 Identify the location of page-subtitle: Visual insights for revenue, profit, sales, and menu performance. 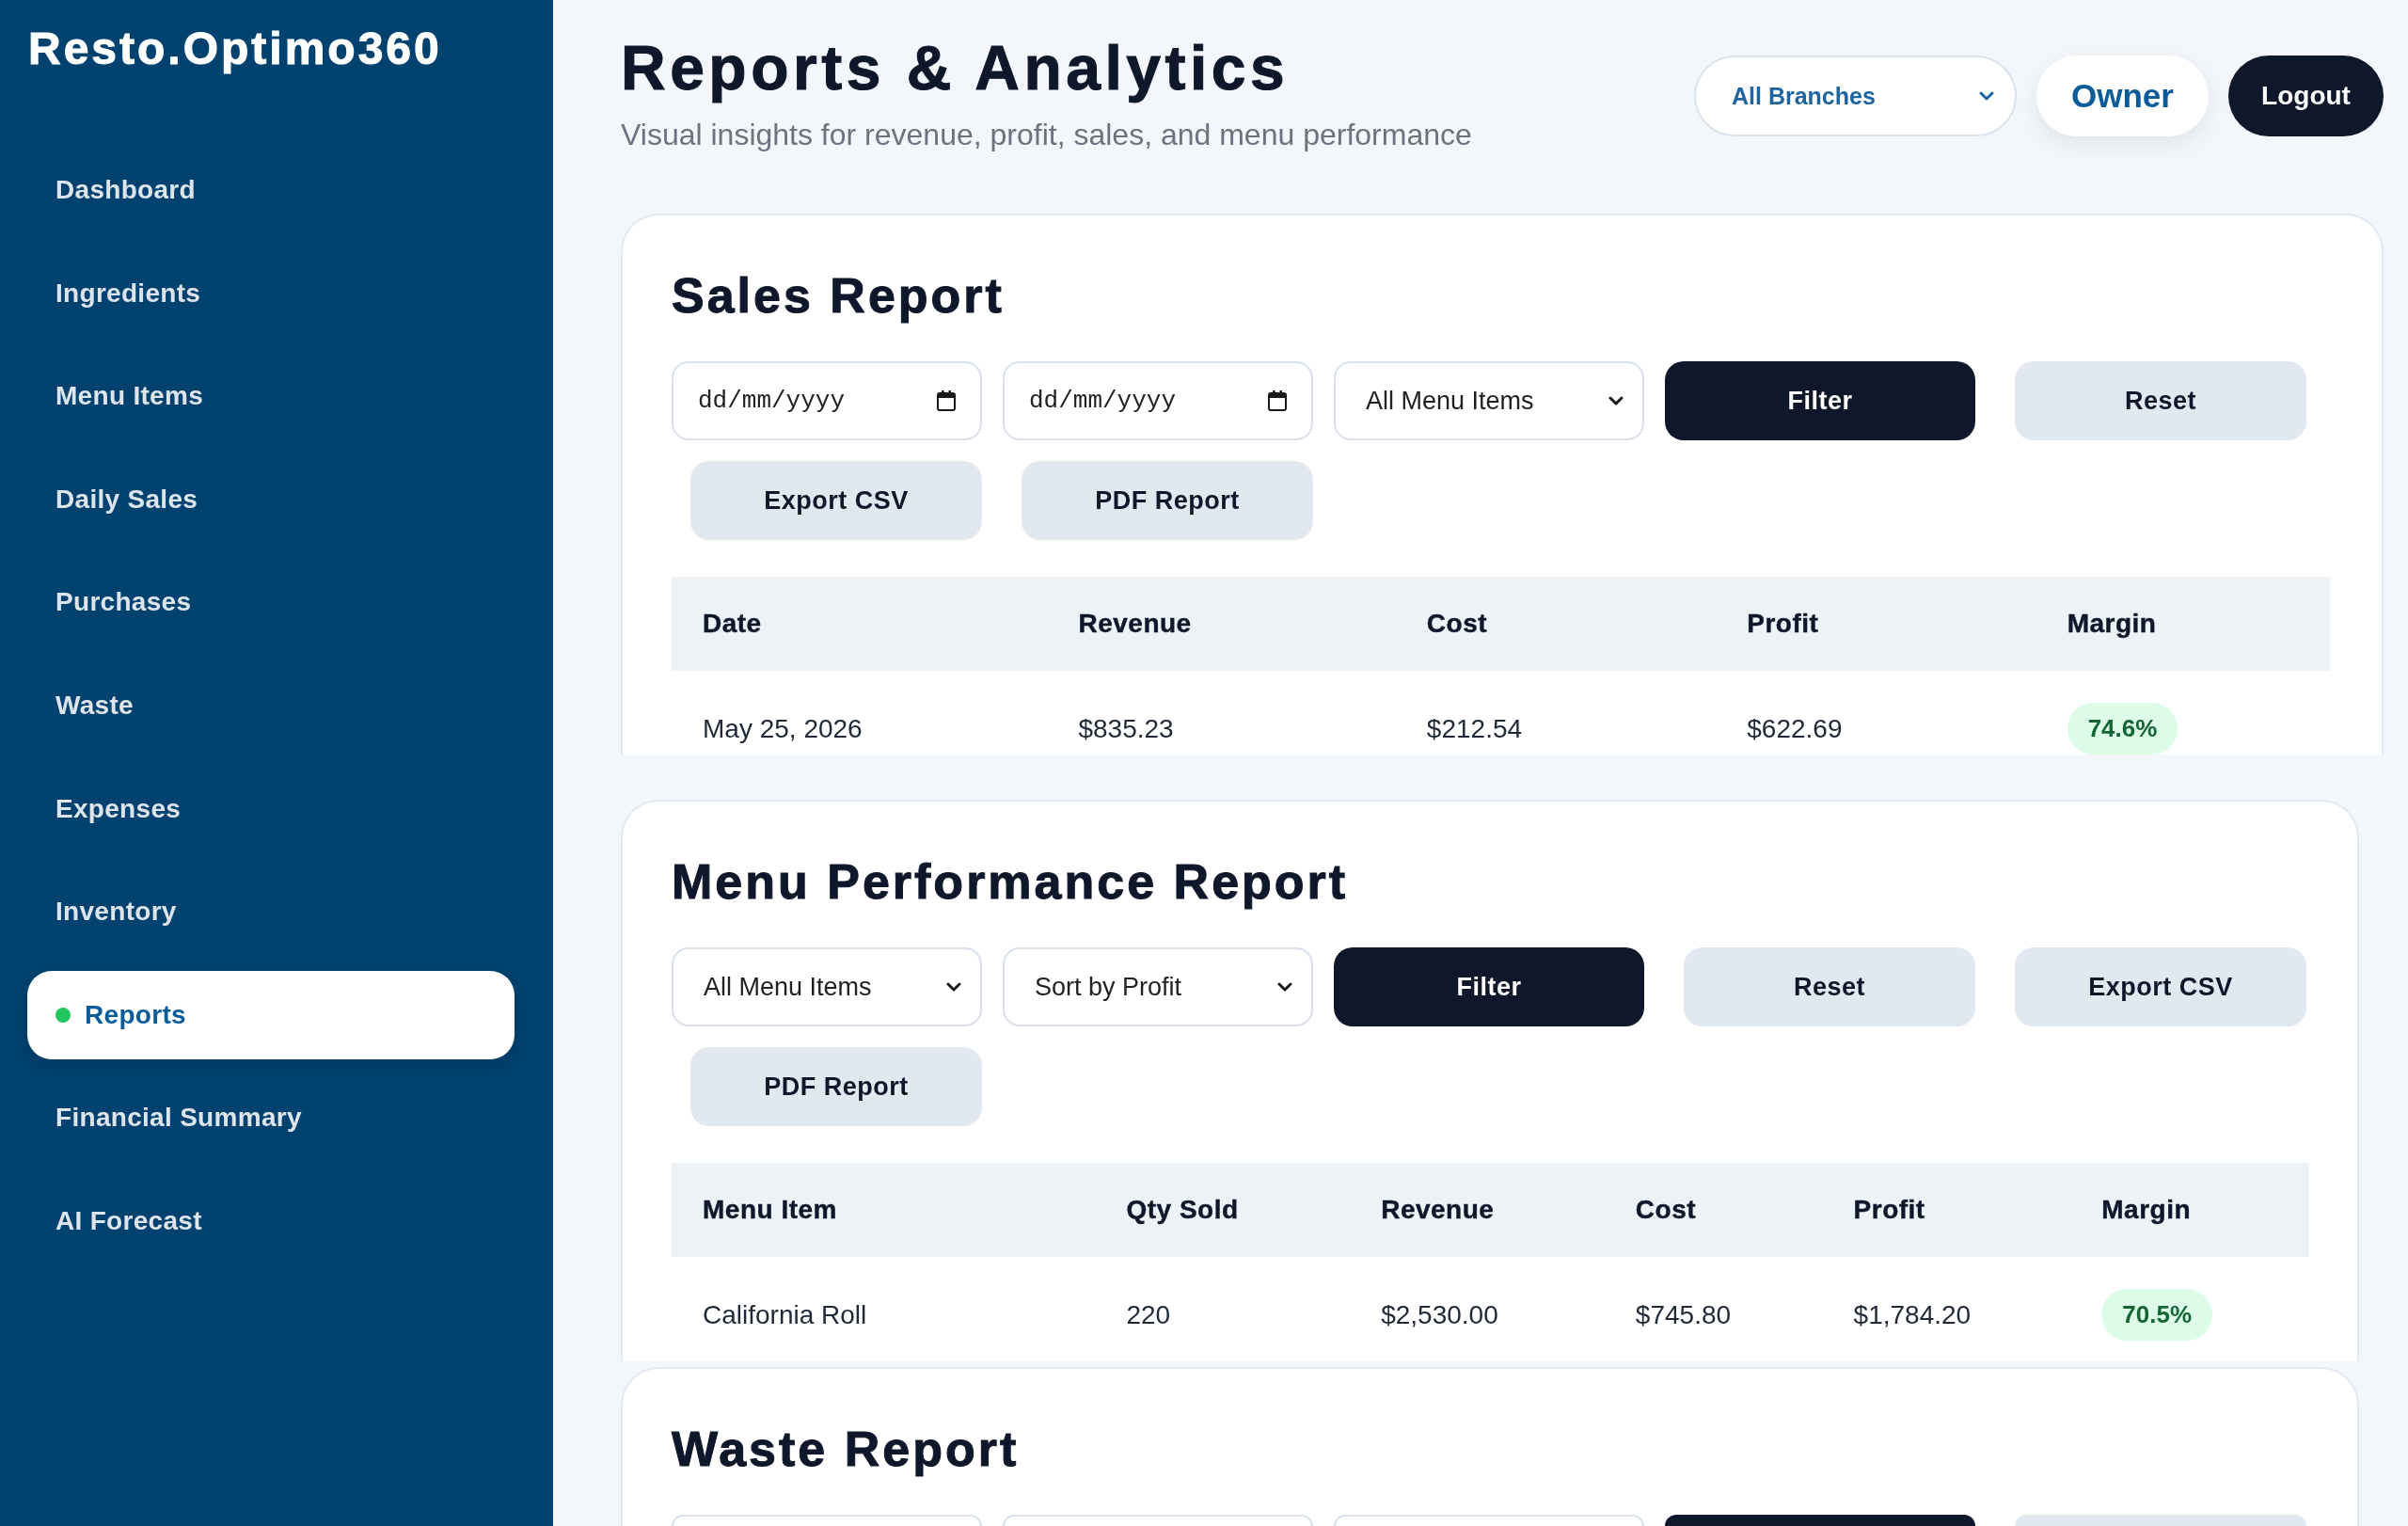
(1047, 134).